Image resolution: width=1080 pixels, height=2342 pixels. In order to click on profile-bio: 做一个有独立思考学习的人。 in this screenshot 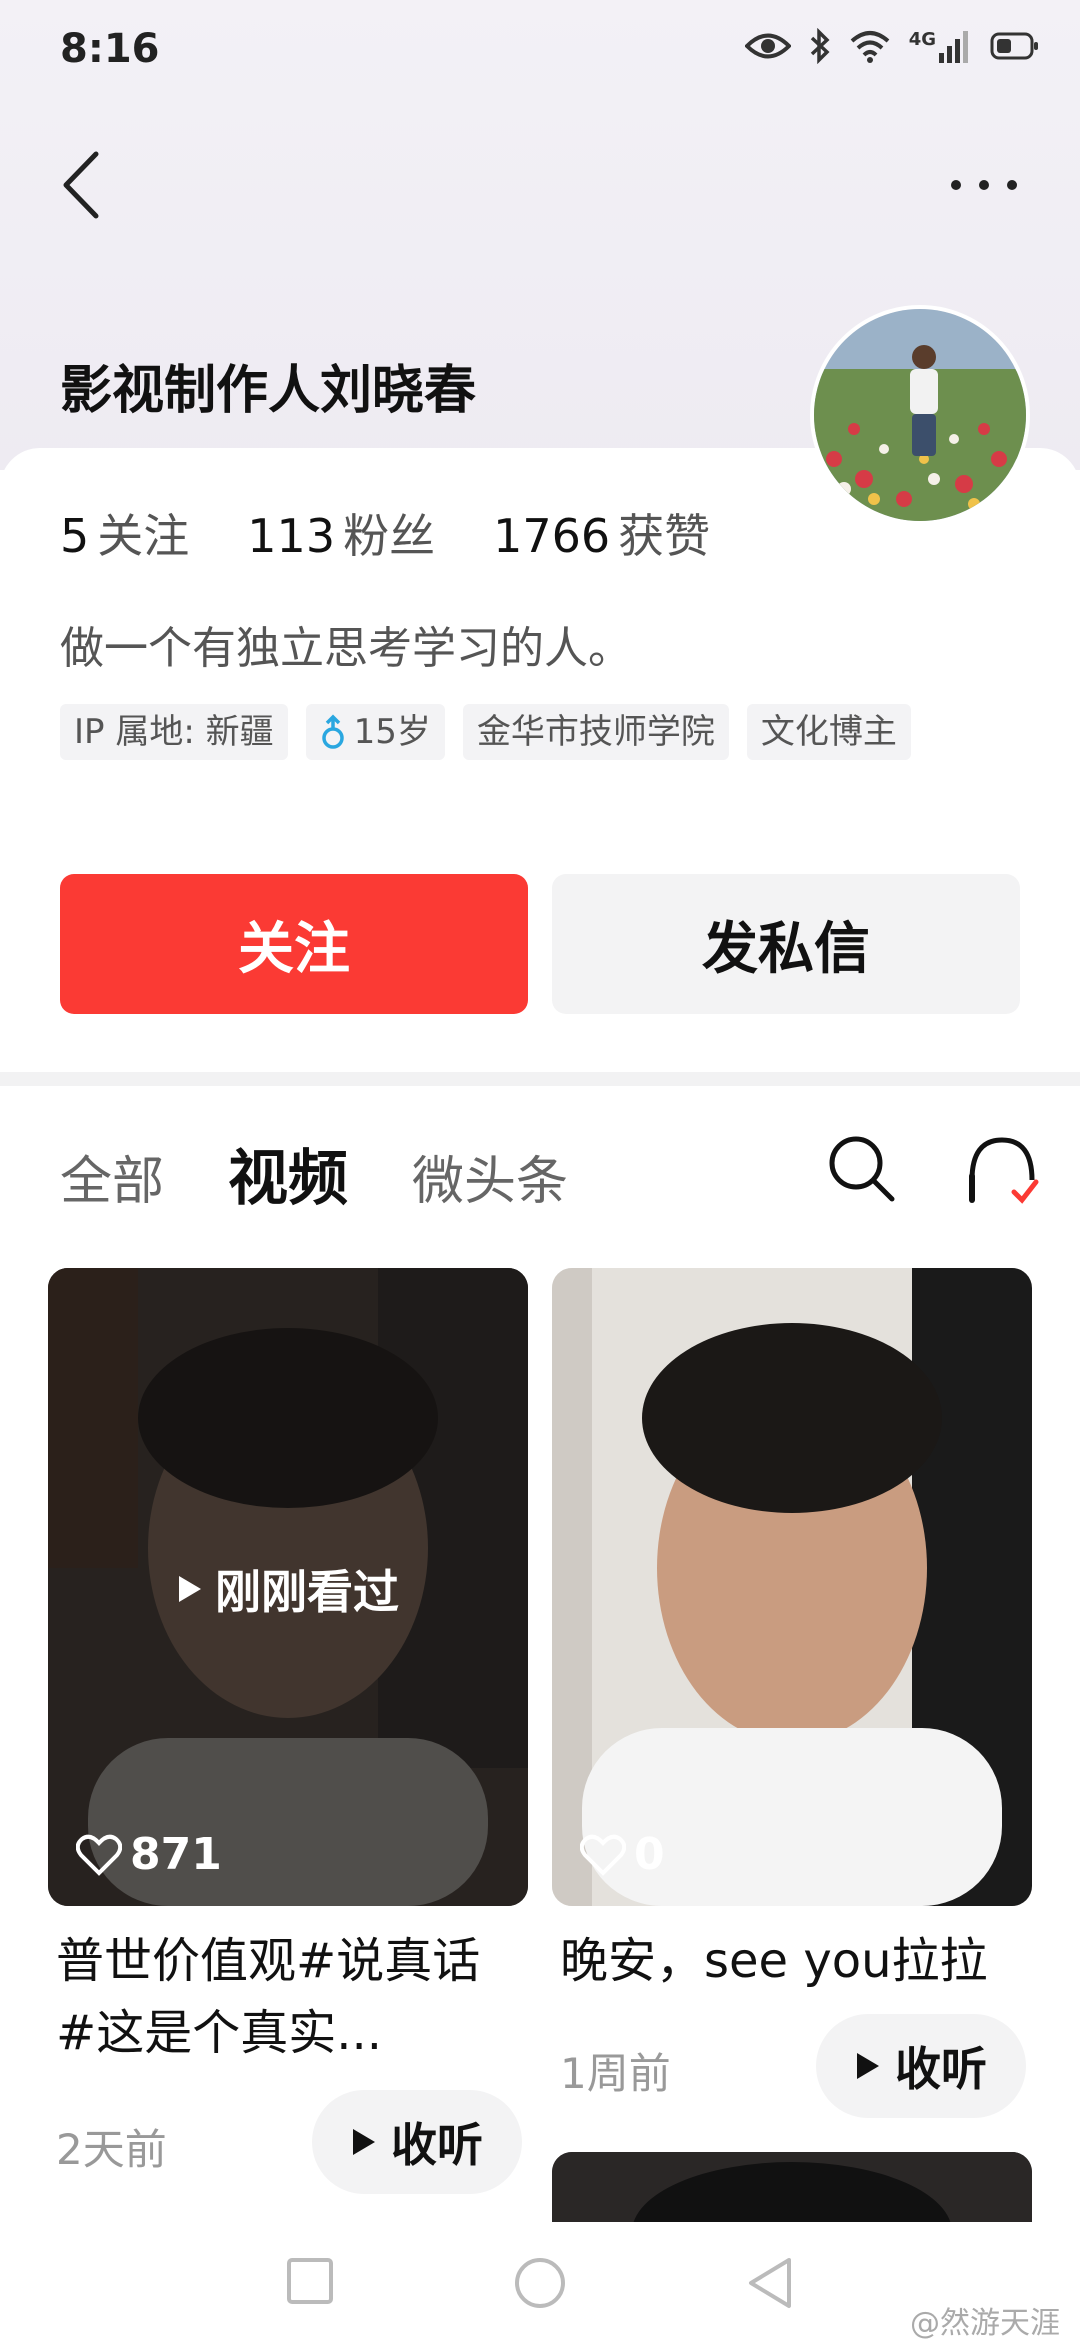, I will do `click(346, 648)`.